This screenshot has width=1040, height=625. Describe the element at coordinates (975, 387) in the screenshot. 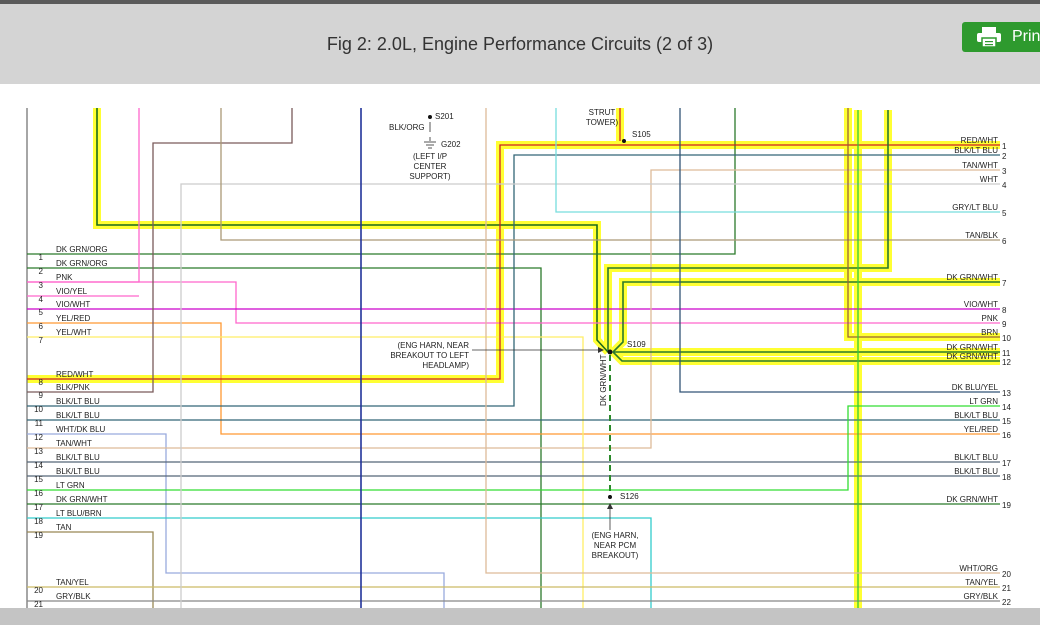

I see `right-pin-label: DK BLU/YEL` at that location.